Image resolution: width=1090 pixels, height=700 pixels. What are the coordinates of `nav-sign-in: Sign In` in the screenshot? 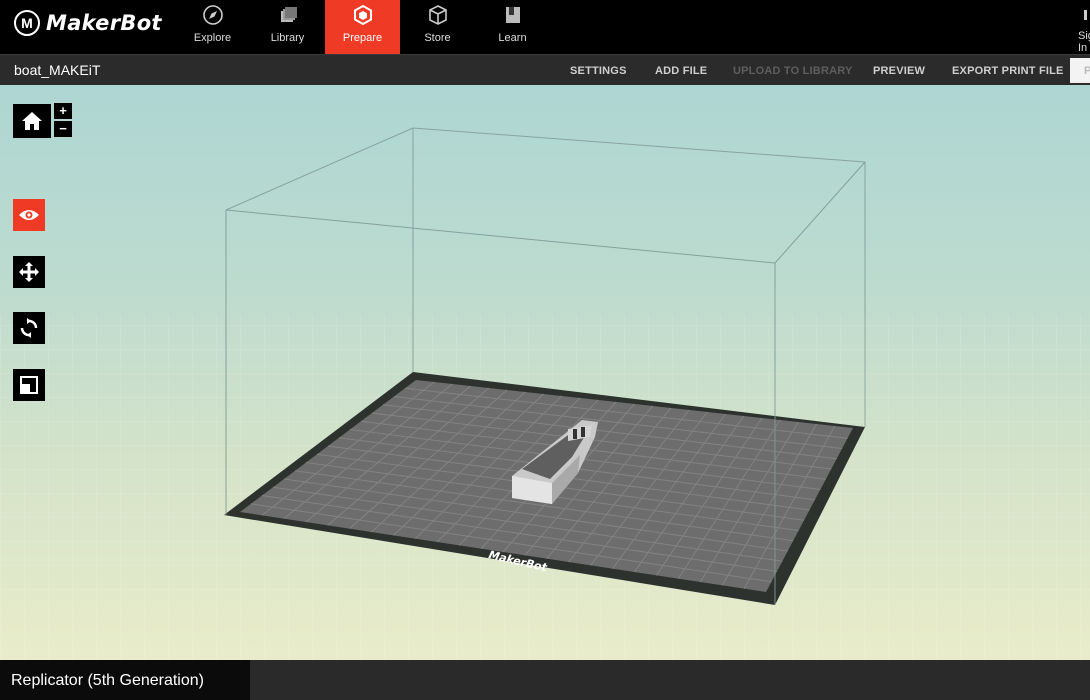 It's located at (1084, 27).